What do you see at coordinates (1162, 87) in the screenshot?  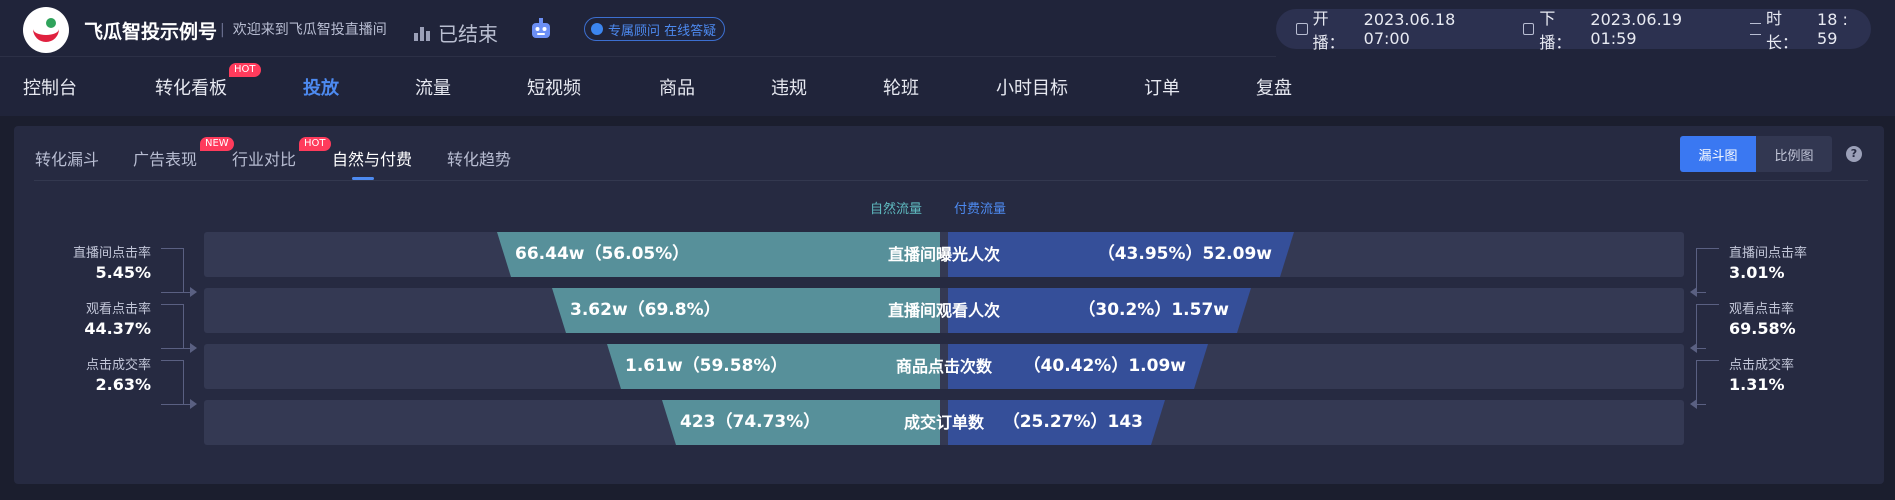 I see `nav-orders: 订单` at bounding box center [1162, 87].